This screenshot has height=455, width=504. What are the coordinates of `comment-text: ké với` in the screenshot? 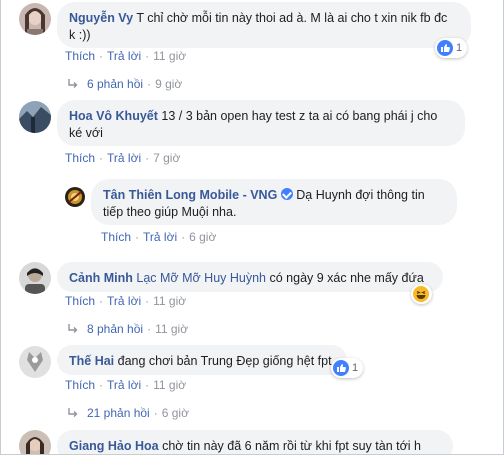 It's located at (86, 133).